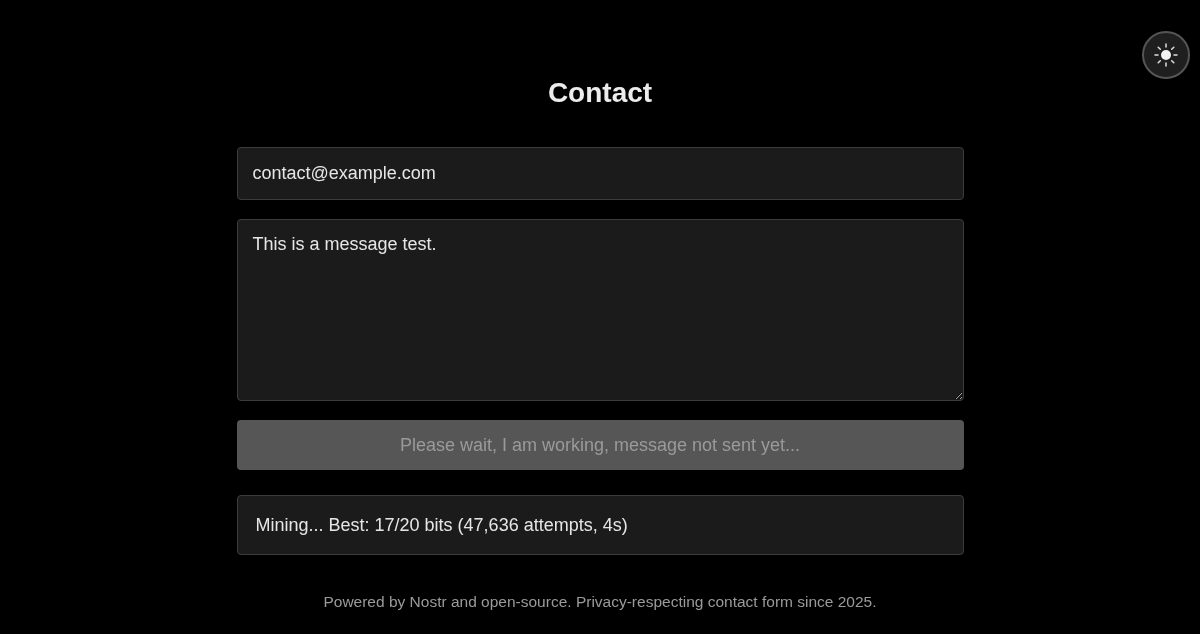  I want to click on page-title: Contact, so click(600, 93).